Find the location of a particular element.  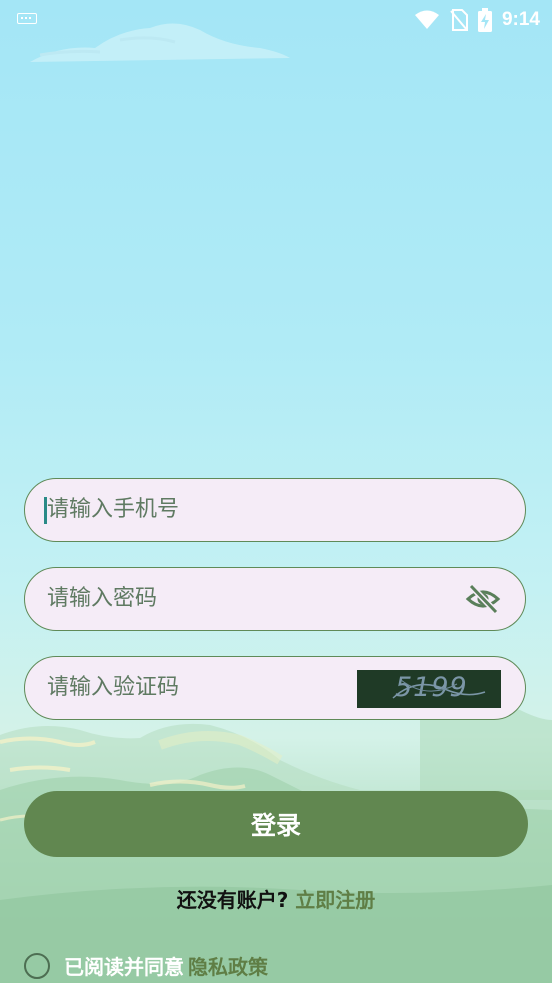

status-icons: 9:14 is located at coordinates (477, 20).